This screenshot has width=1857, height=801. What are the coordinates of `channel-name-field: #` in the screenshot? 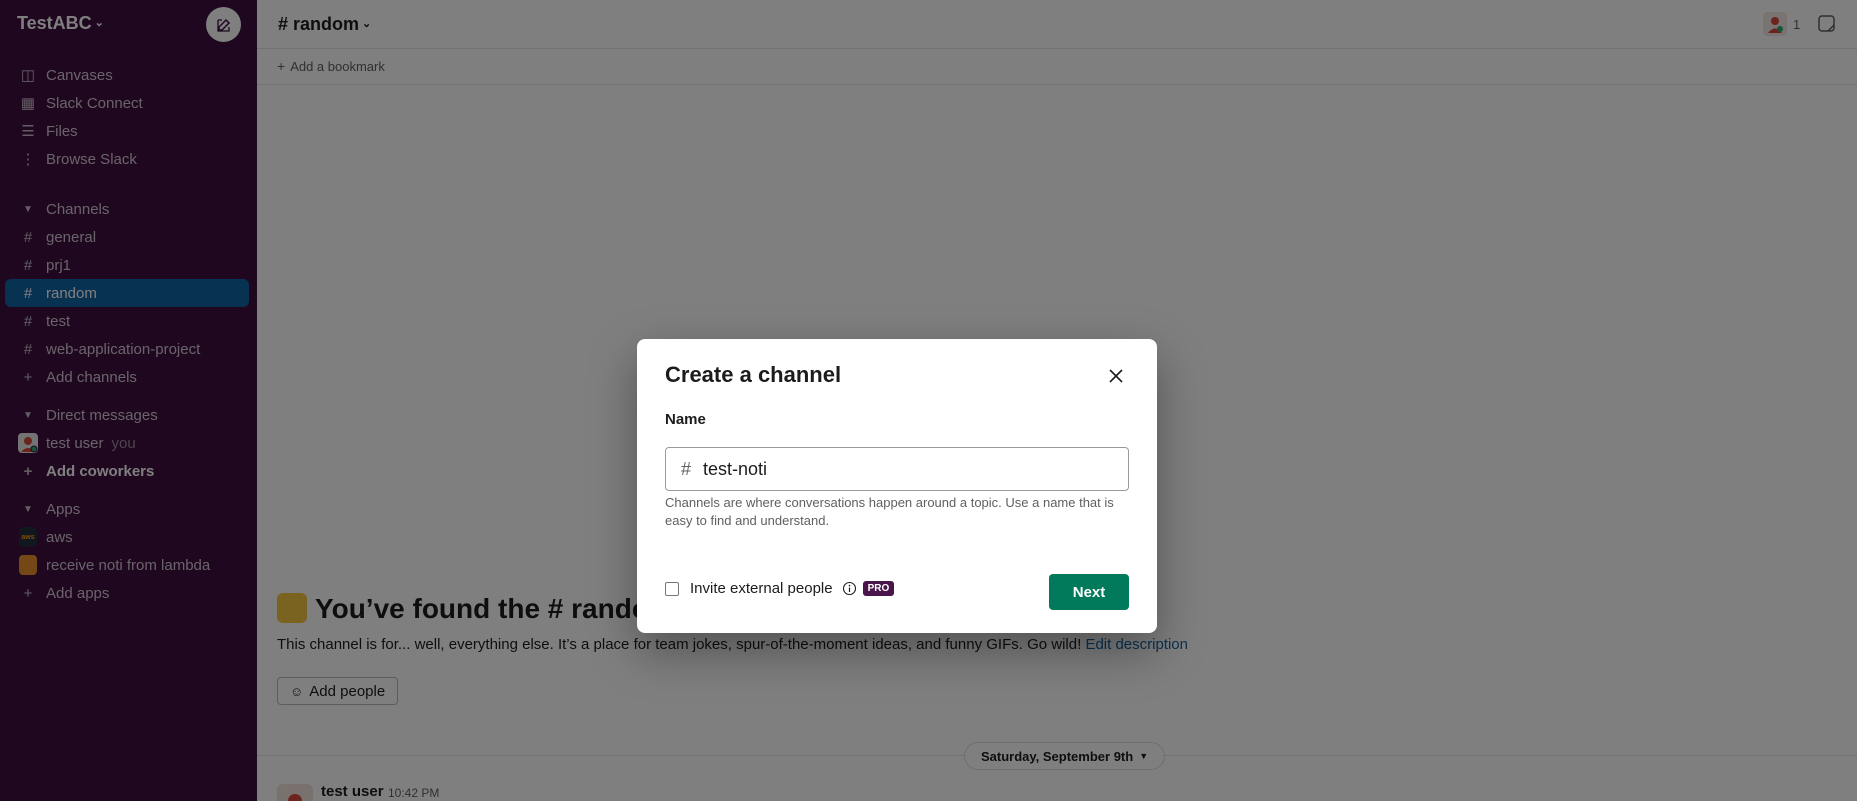 It's located at (897, 469).